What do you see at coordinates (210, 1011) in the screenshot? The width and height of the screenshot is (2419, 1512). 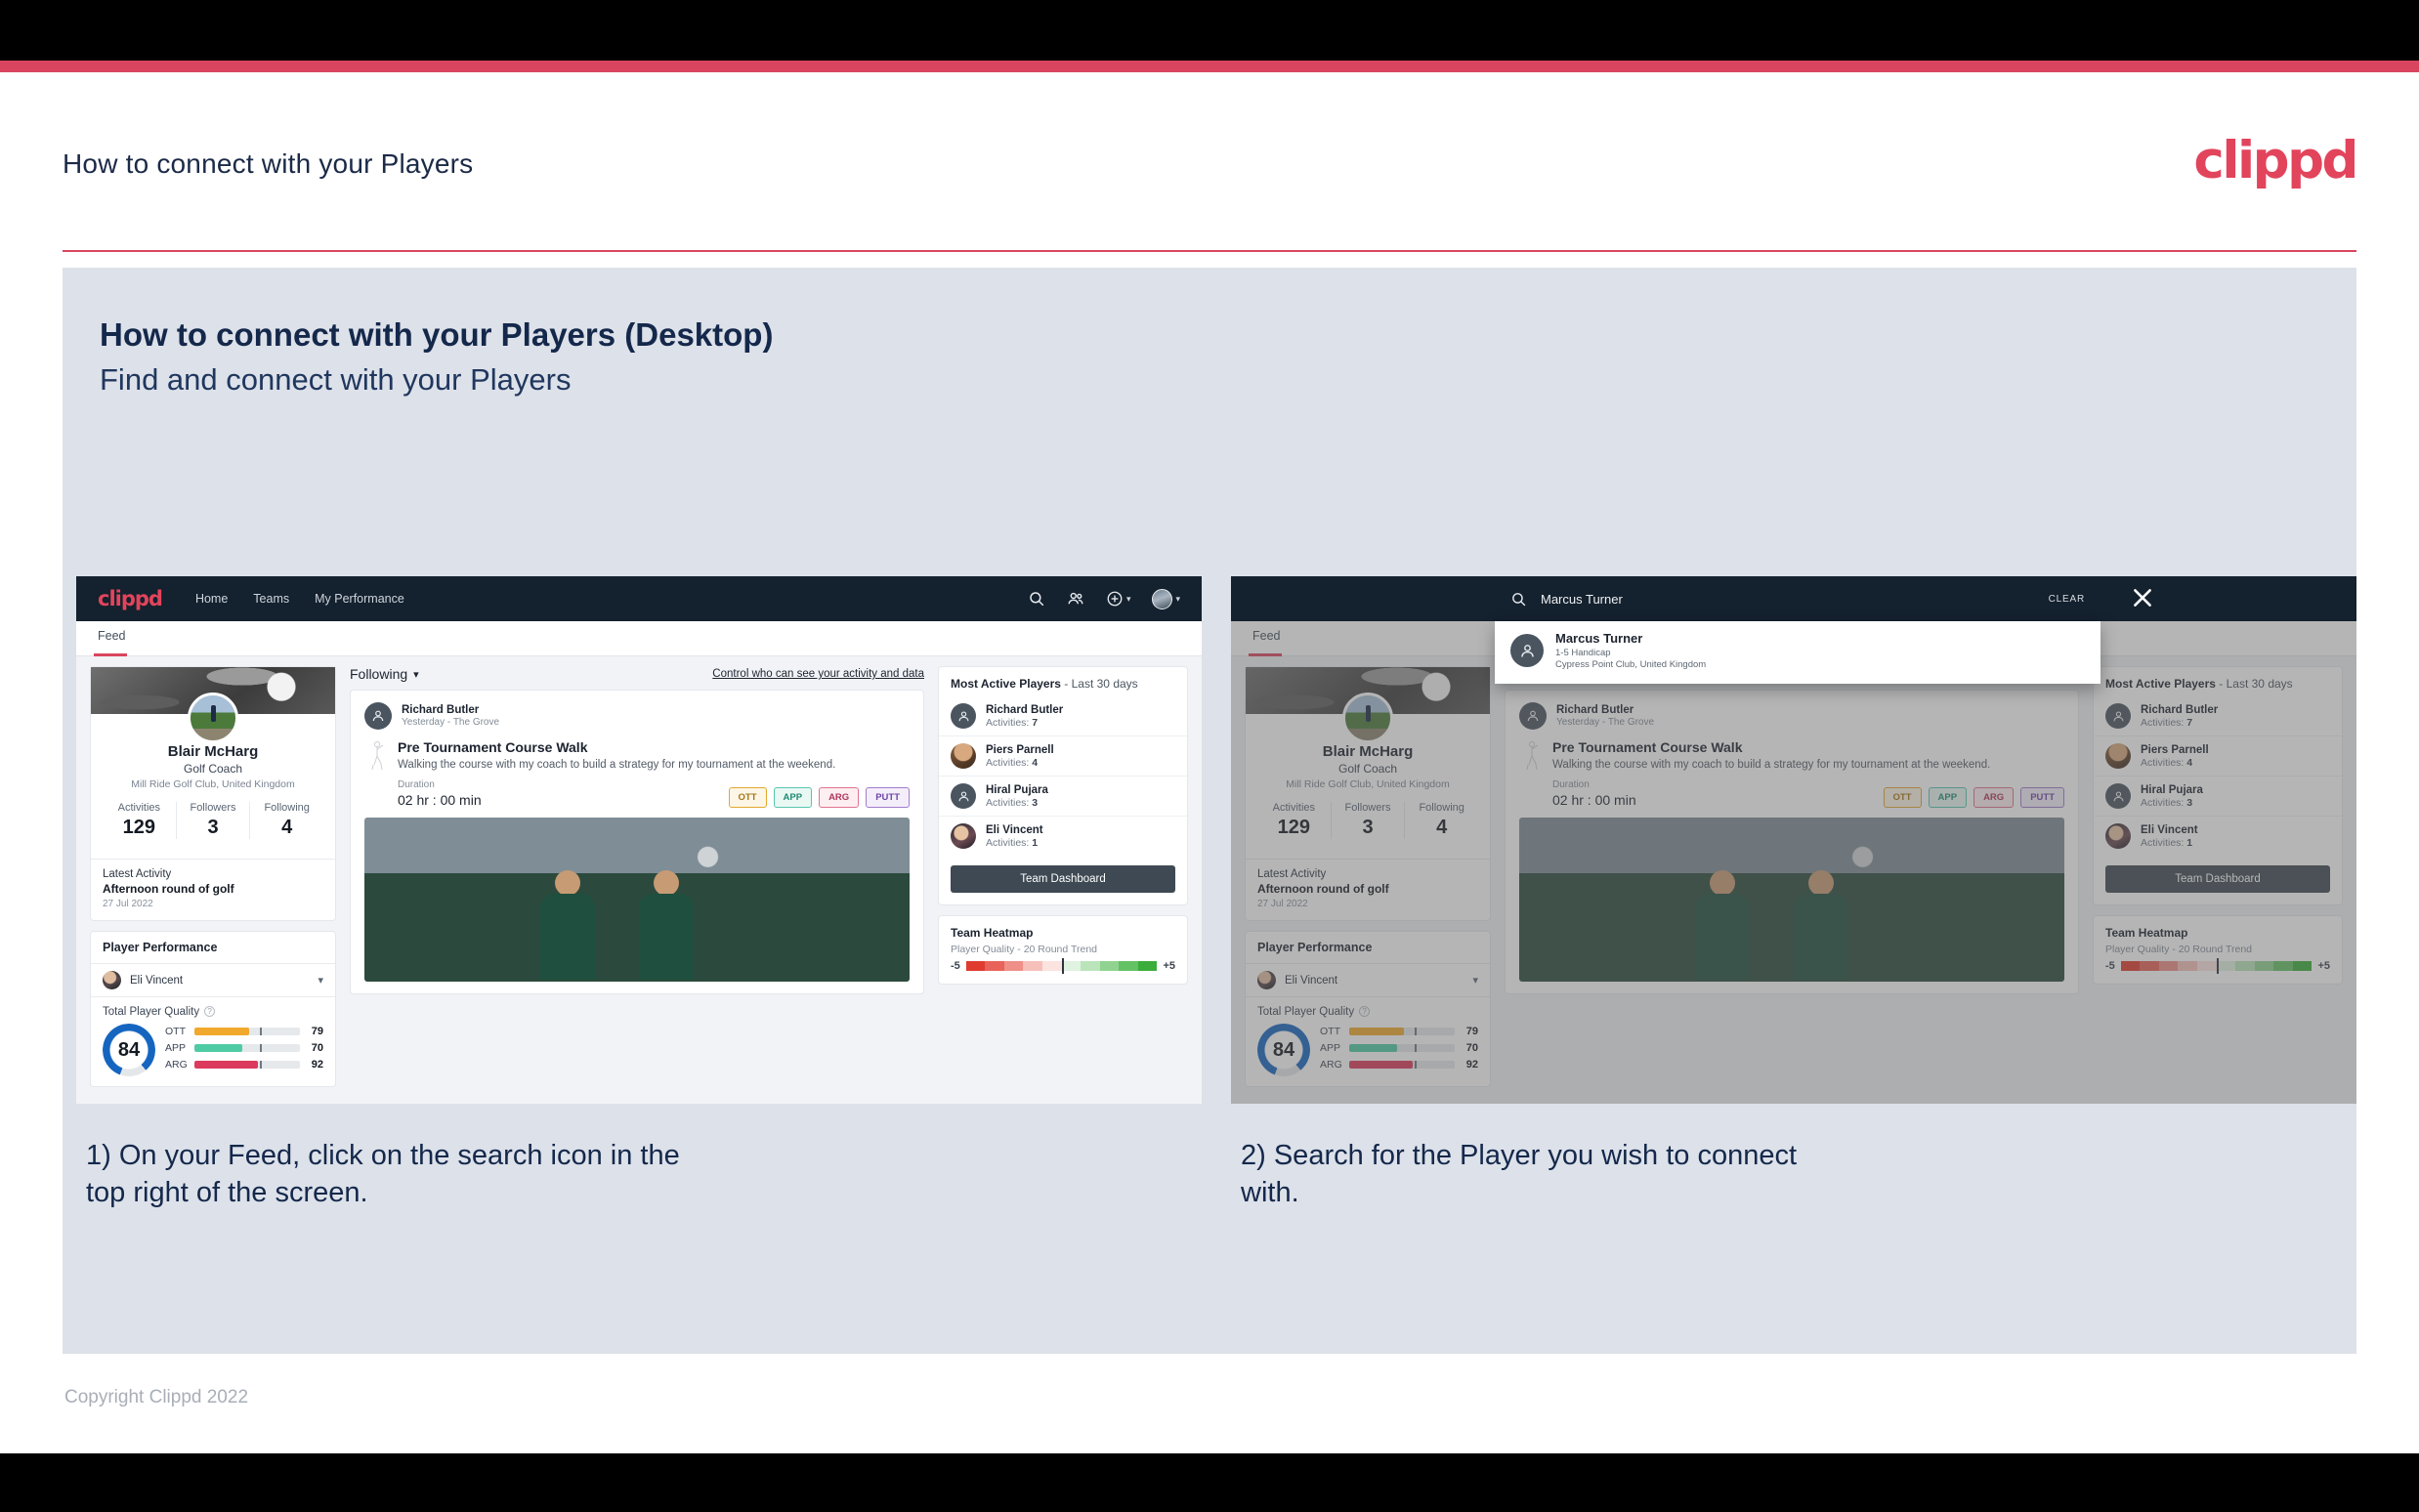 I see `help-icon: ?` at bounding box center [210, 1011].